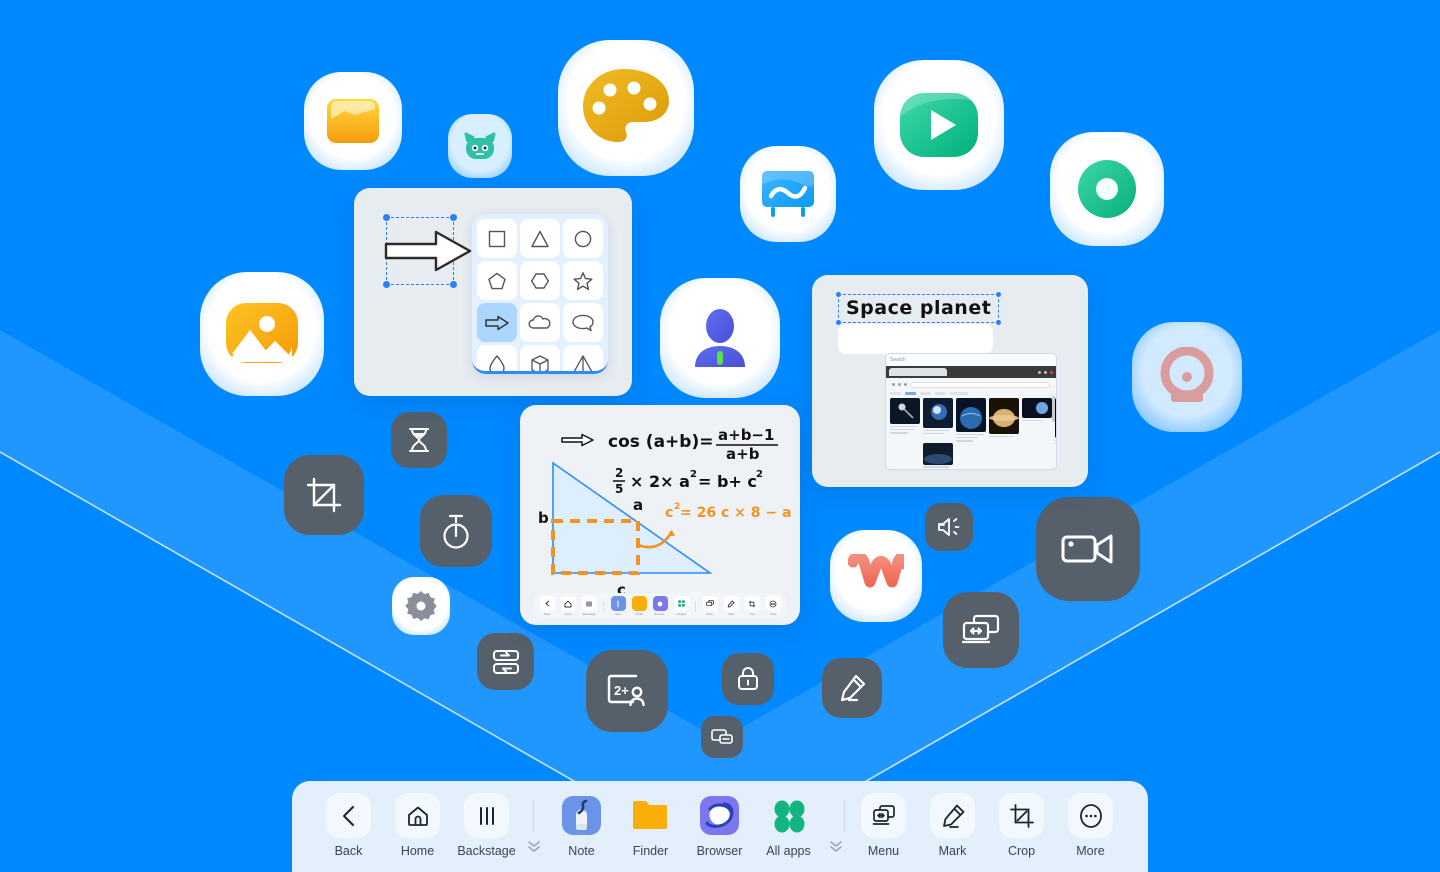  Describe the element at coordinates (1090, 815) in the screenshot. I see `more-dots-icon` at that location.